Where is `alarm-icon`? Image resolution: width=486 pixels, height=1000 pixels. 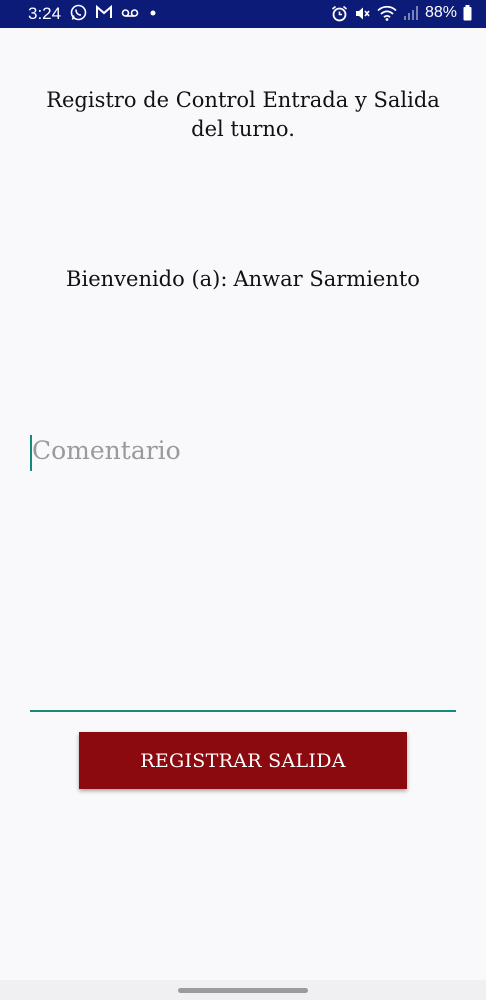
alarm-icon is located at coordinates (339, 13).